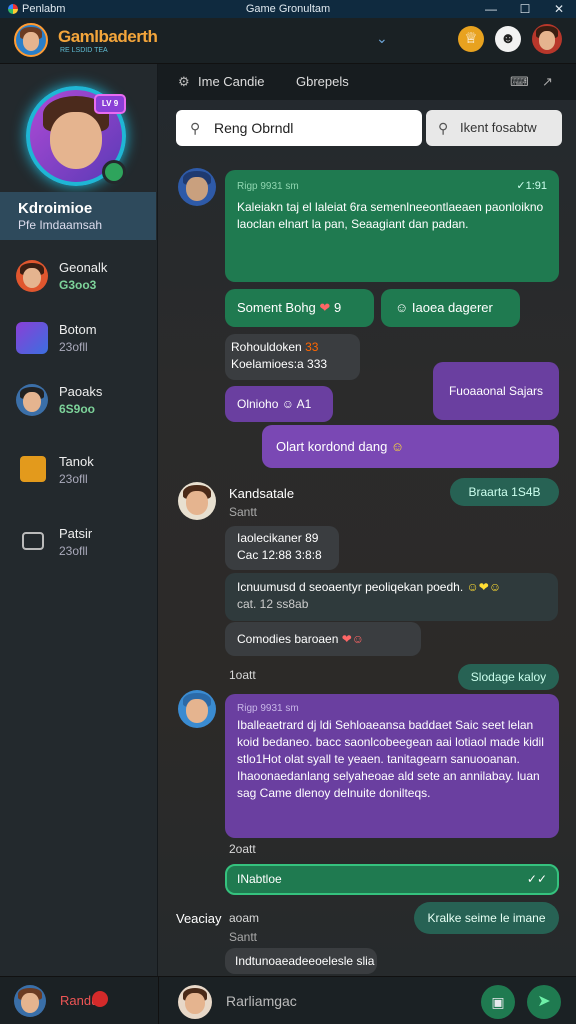 The height and width of the screenshot is (1024, 576). Describe the element at coordinates (531, 186) in the screenshot. I see `message-time: ✓1:91` at that location.